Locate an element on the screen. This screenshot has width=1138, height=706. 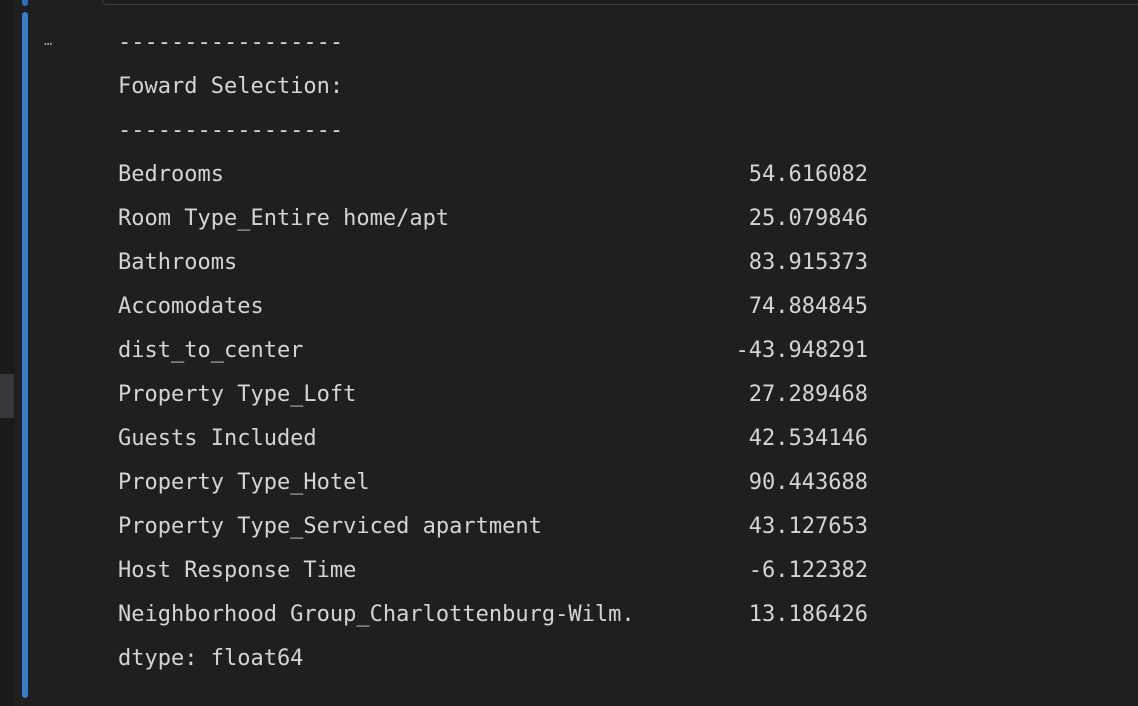
series-value: 13.186426 is located at coordinates (808, 614).